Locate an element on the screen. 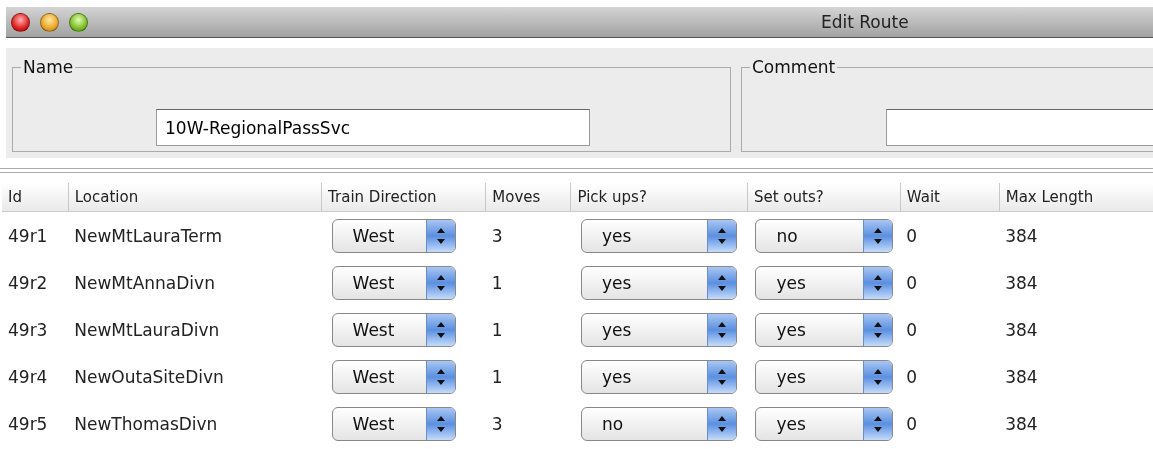 Image resolution: width=1153 pixels, height=449 pixels. table-cell-text: 49r5 is located at coordinates (28, 424).